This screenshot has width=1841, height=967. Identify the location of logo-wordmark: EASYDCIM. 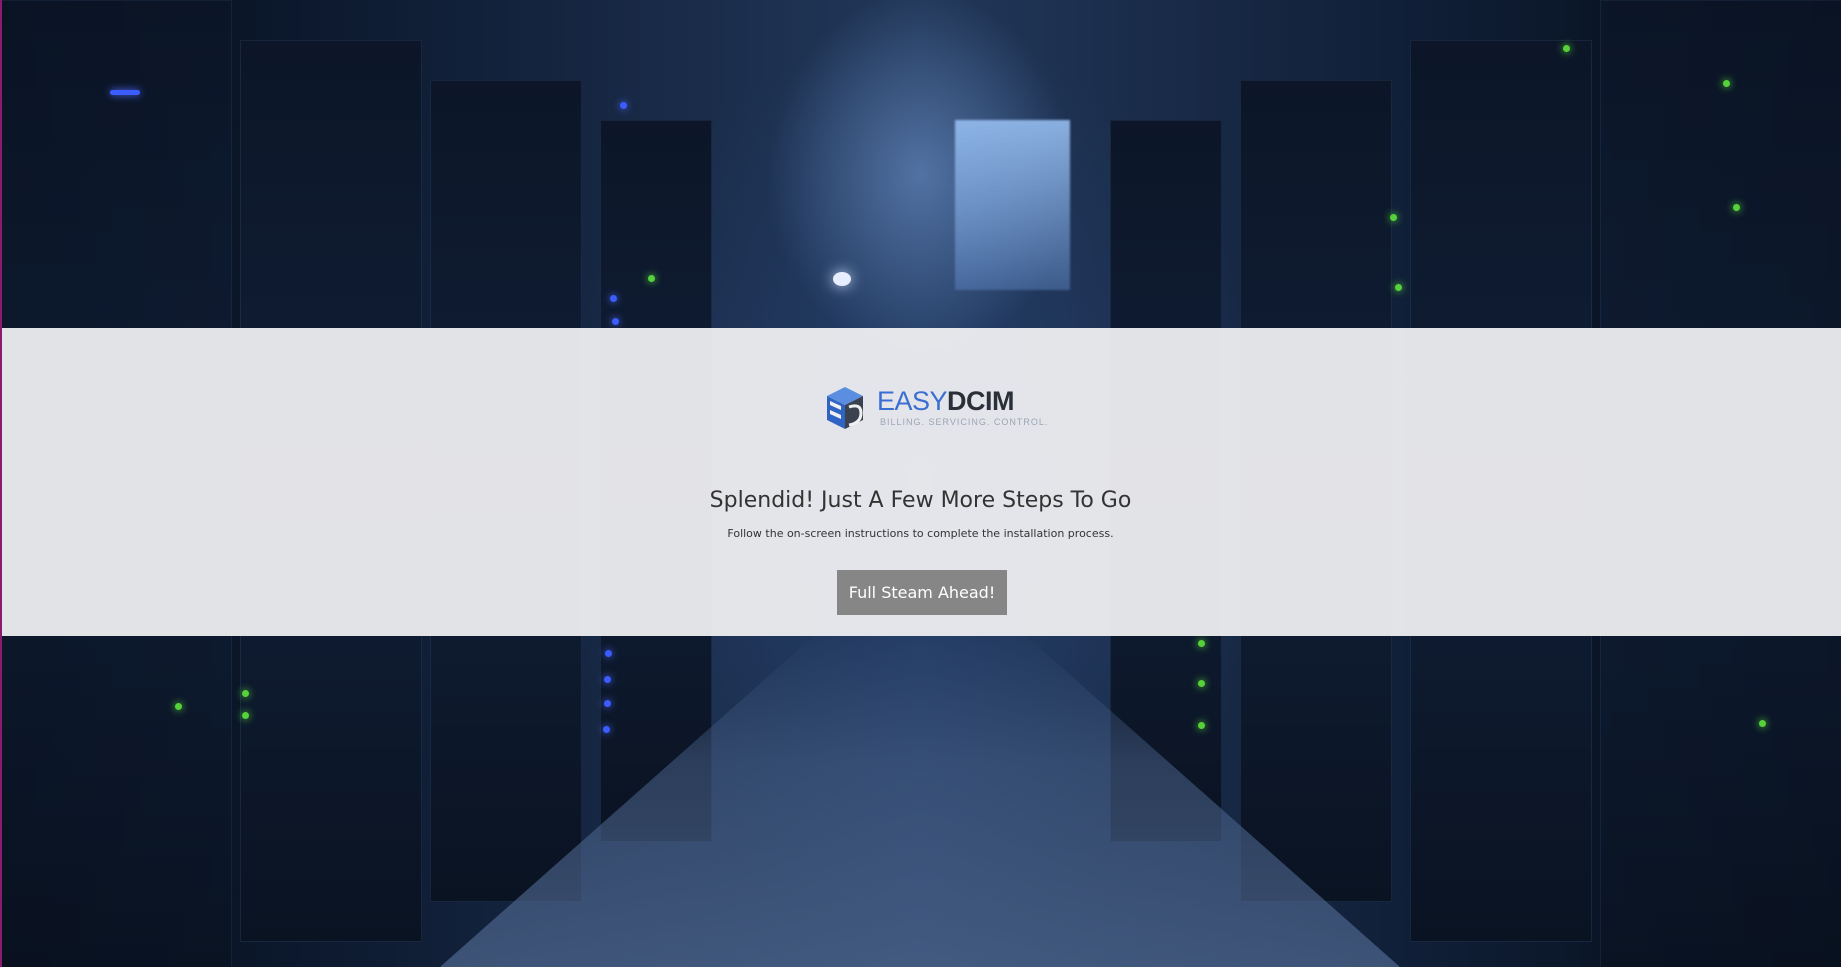
(946, 401).